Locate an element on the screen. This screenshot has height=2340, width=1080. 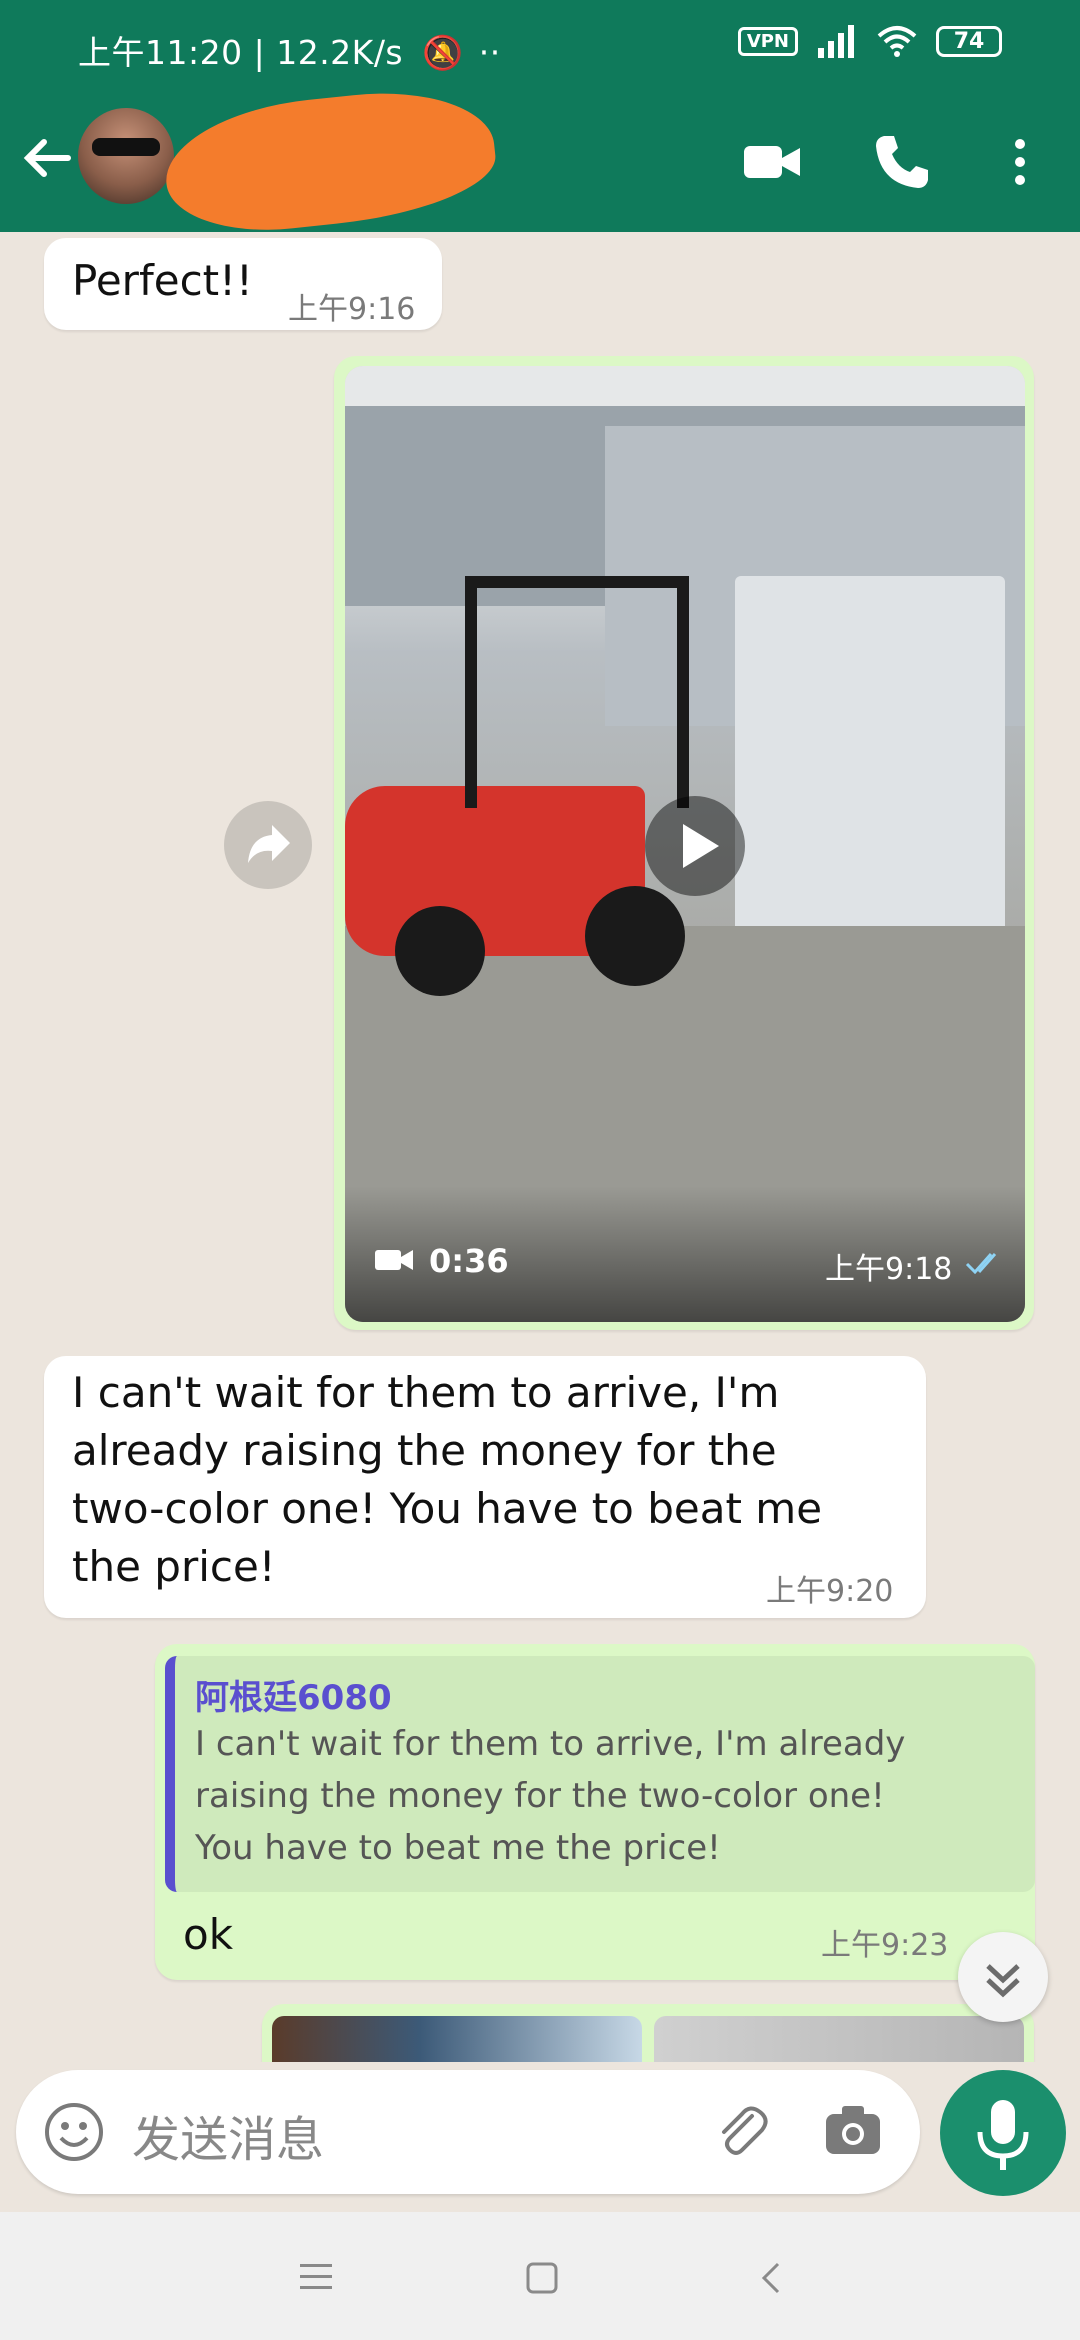
quoted-line: raising the money for the two-color one! is located at coordinates (540, 1796).